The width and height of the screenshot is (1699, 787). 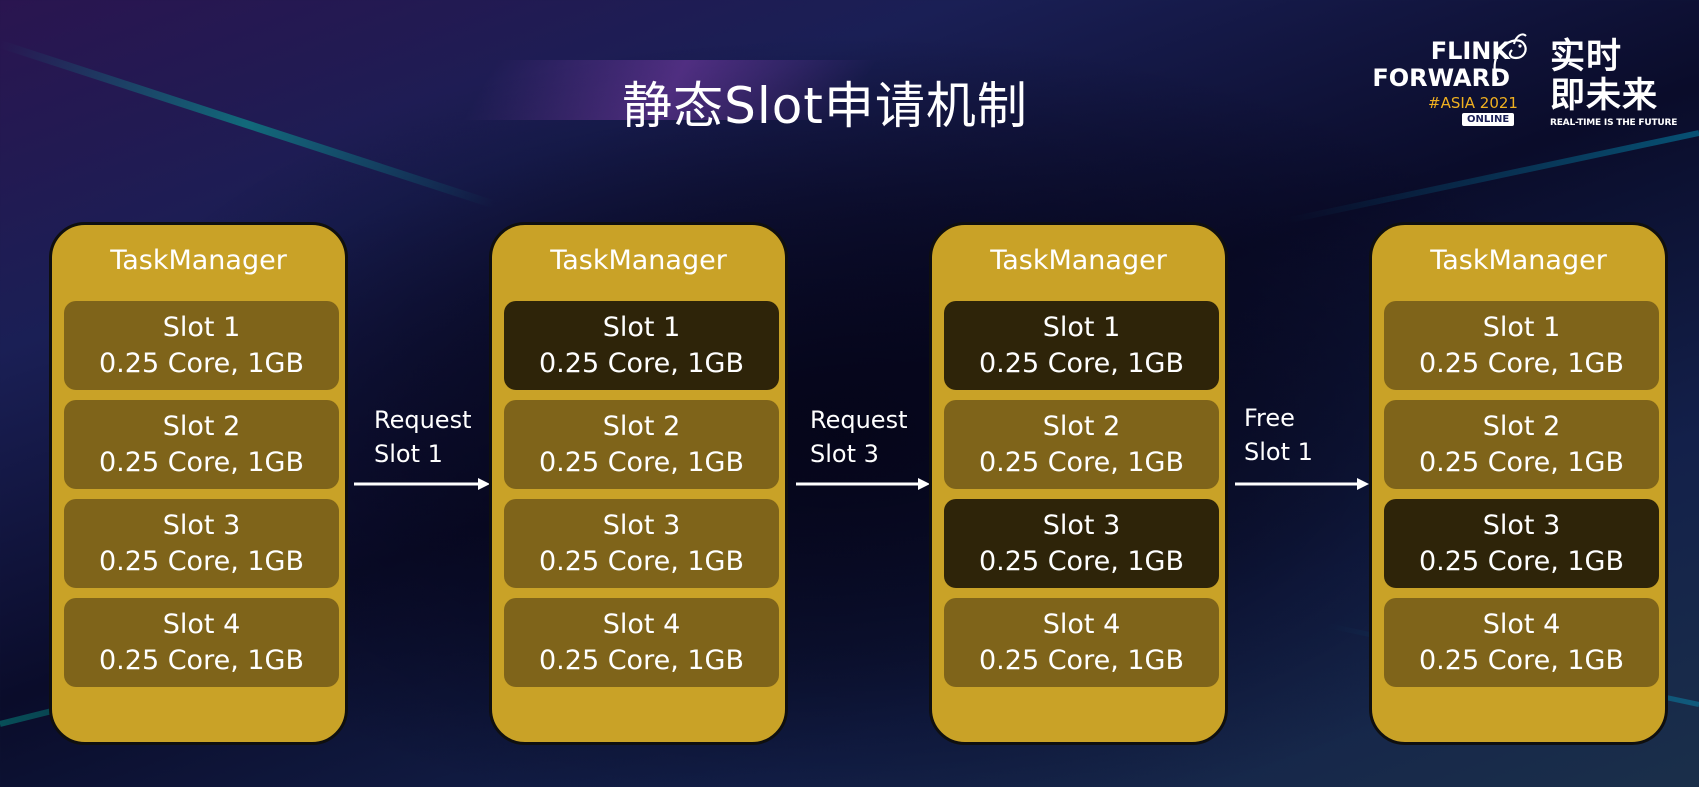 What do you see at coordinates (1473, 103) in the screenshot?
I see `logo-asia-text: #ASIA 2021` at bounding box center [1473, 103].